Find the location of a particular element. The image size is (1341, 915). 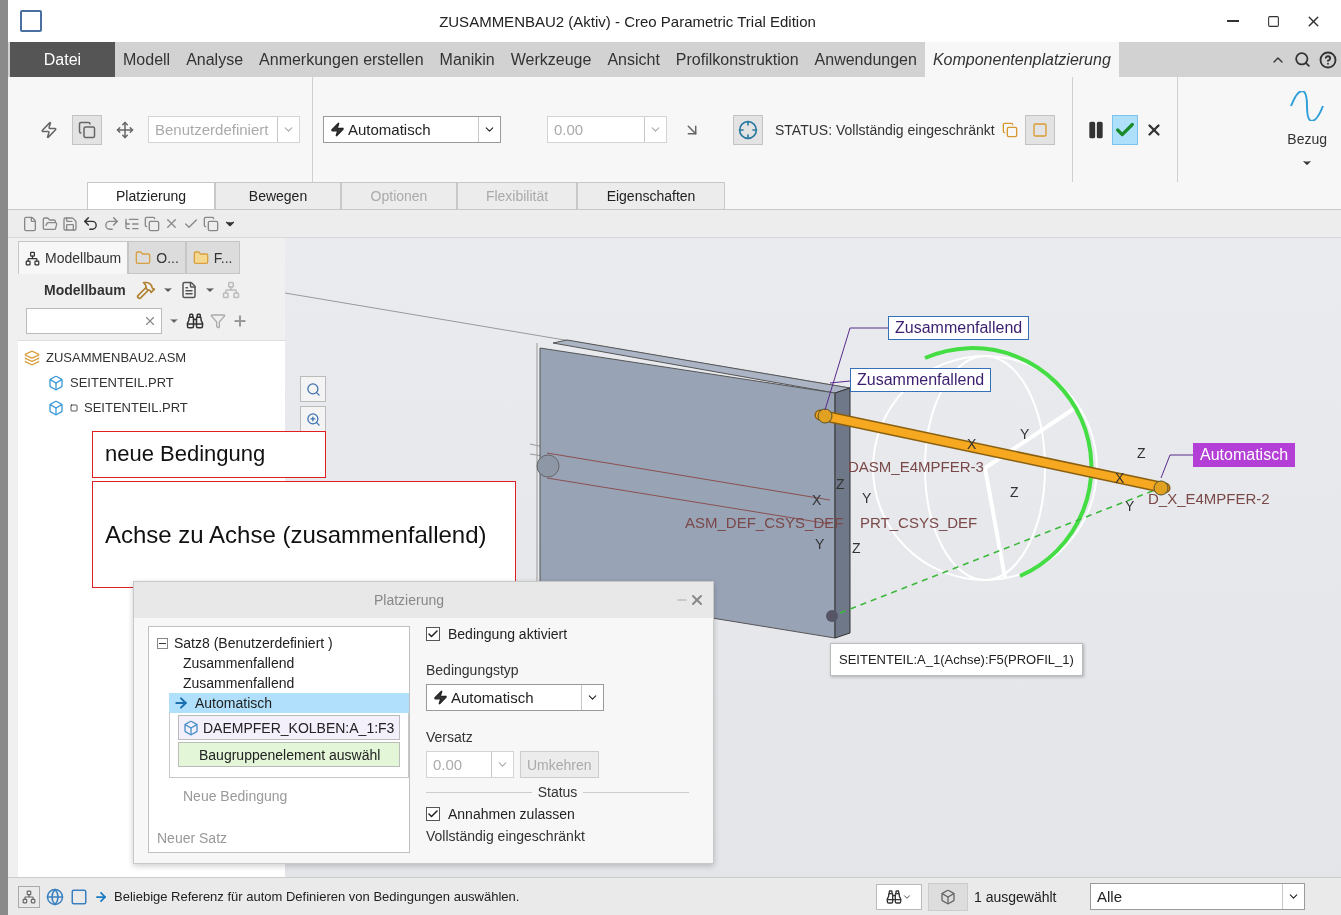

ribbon-tab: Komponentenplatzierung is located at coordinates (1021, 59).